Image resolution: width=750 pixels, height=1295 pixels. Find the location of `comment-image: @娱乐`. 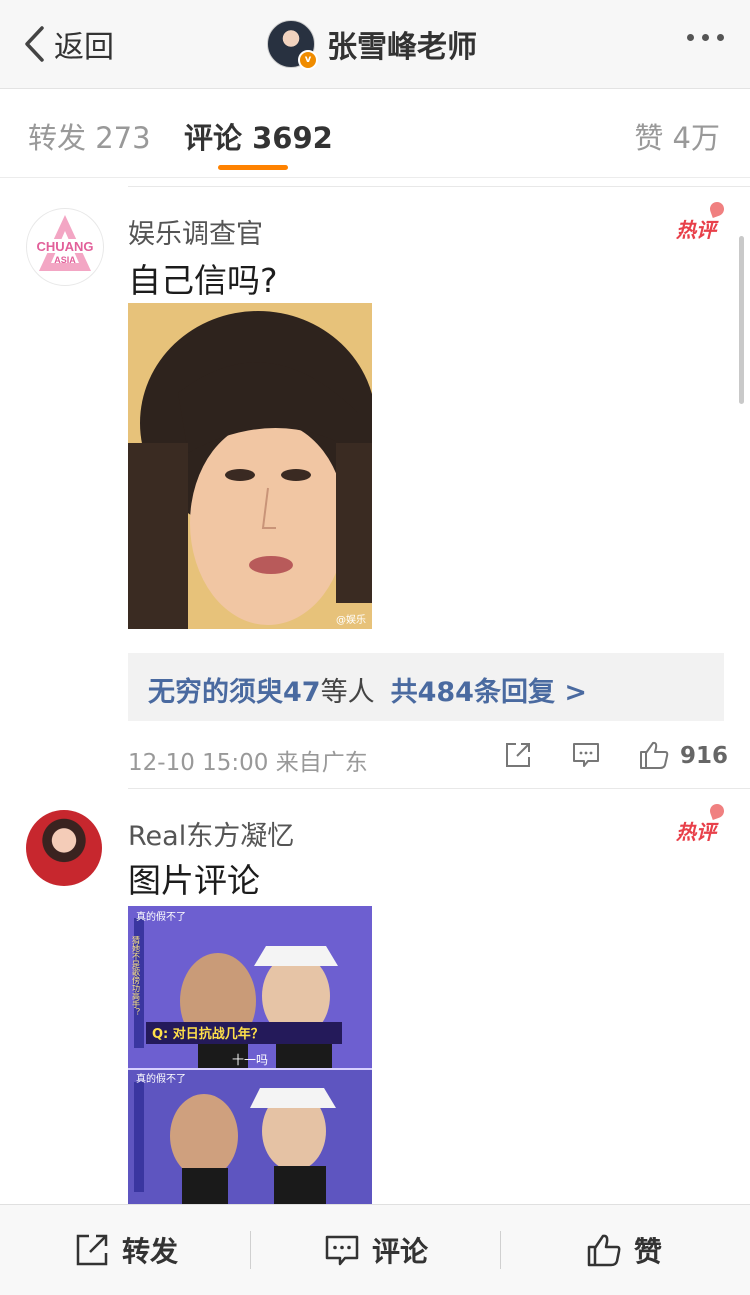

comment-image: @娱乐 is located at coordinates (250, 466).